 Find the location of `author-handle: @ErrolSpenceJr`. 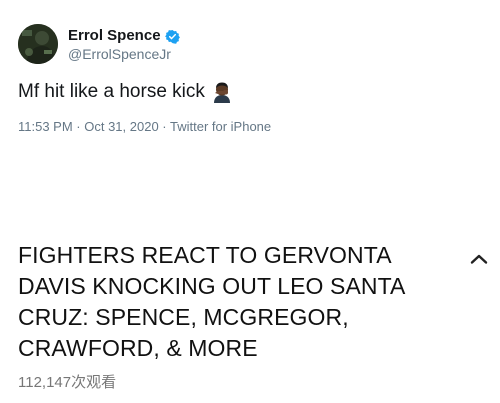

author-handle: @ErrolSpenceJr is located at coordinates (119, 54).